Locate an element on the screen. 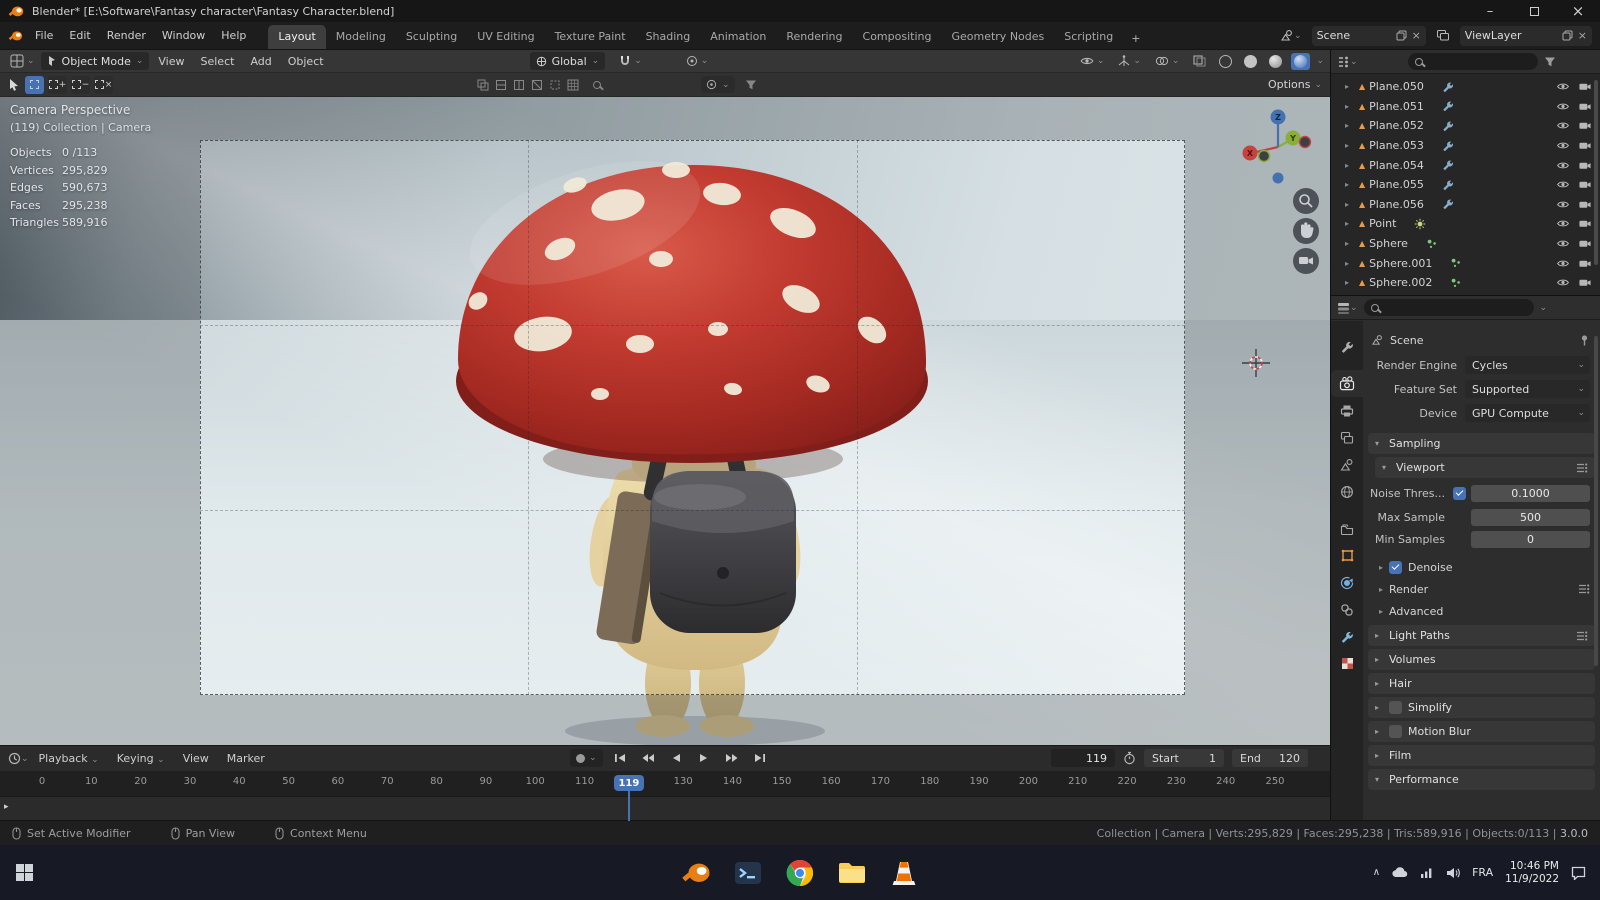  tab-world is located at coordinates (1347, 491).